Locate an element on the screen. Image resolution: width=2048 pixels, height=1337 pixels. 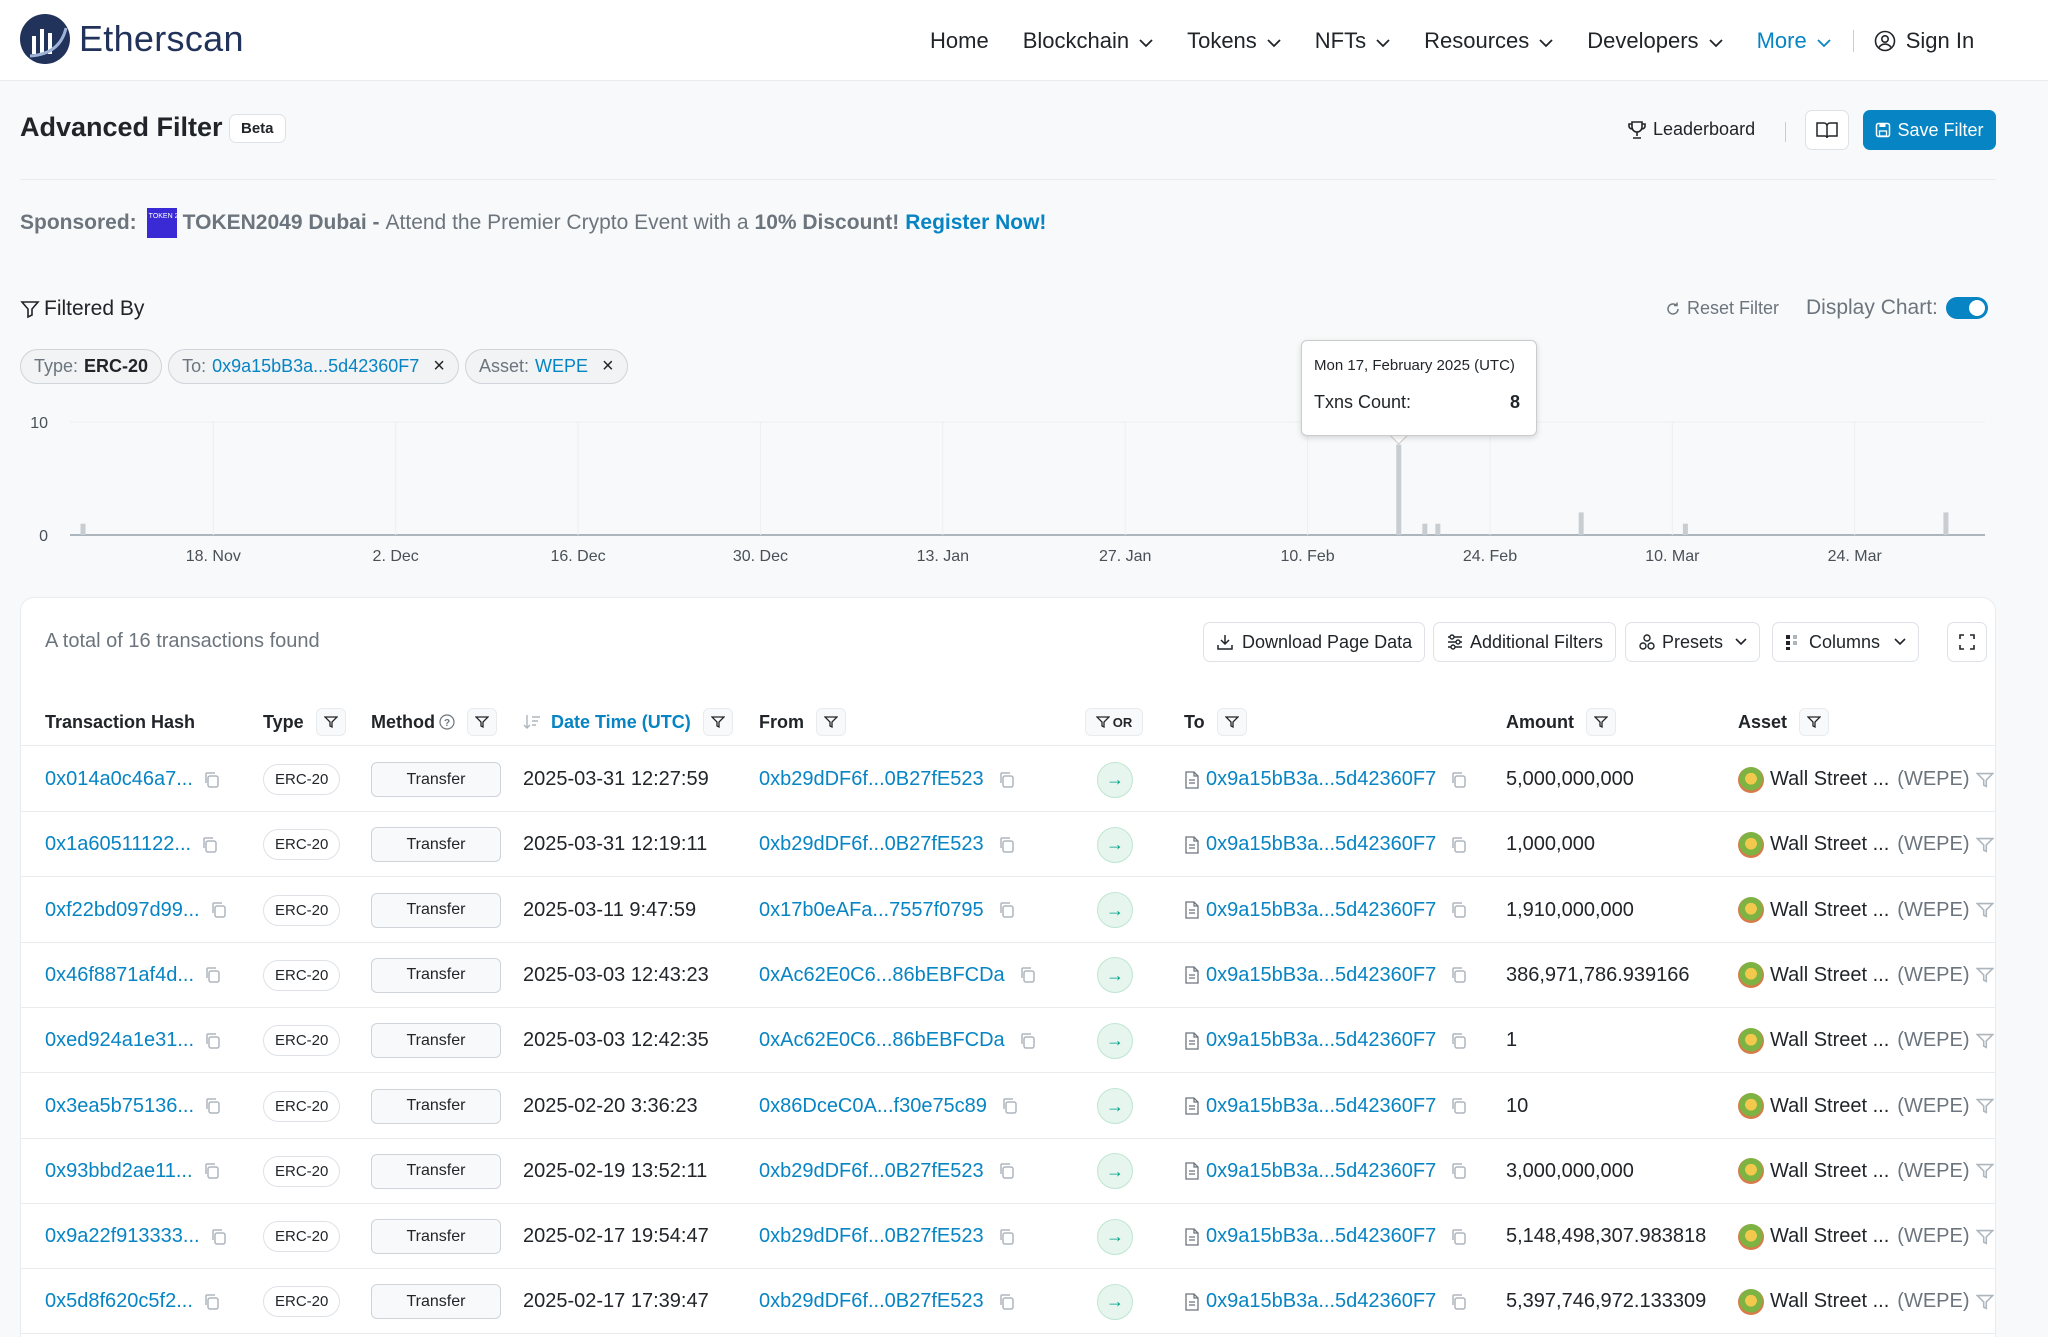
sign-in-link: Sign In is located at coordinates (1924, 41).